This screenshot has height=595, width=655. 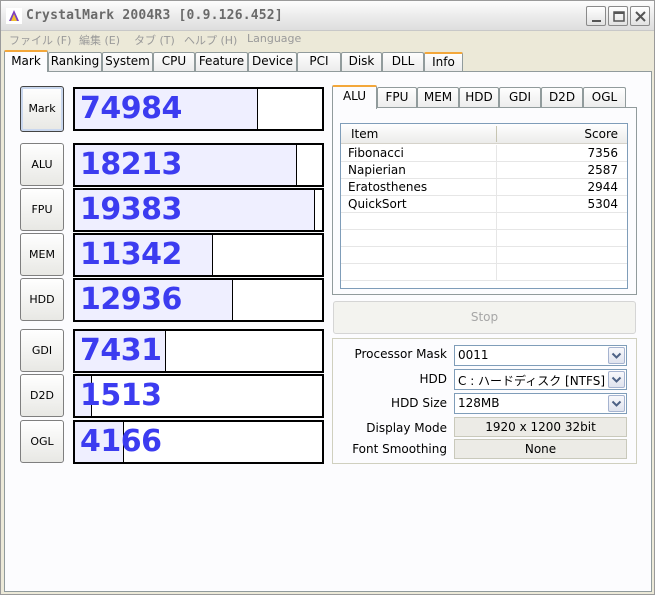 I want to click on list-row: Fibonacci 7356, so click(x=484, y=153).